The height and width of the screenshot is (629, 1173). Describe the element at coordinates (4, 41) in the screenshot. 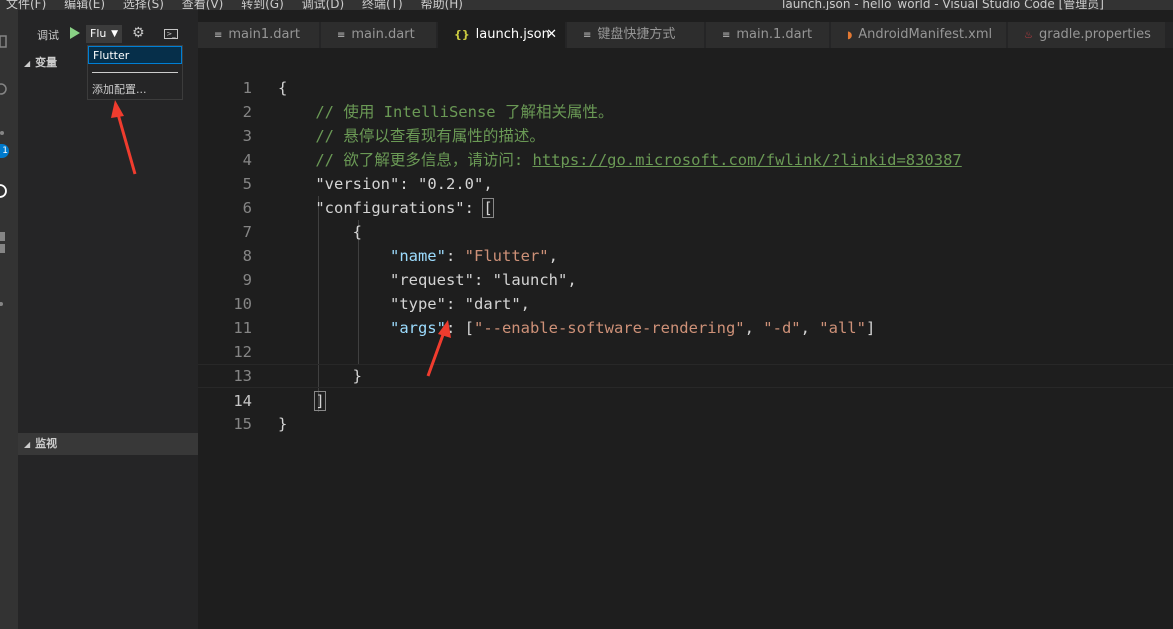

I see `explorer-icon` at that location.